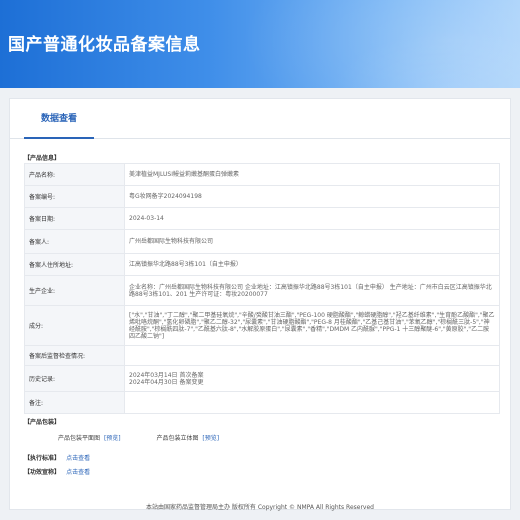 The image size is (520, 520). What do you see at coordinates (42, 472) in the screenshot?
I see `section-efficacy-label: 【功效宣称】` at bounding box center [42, 472].